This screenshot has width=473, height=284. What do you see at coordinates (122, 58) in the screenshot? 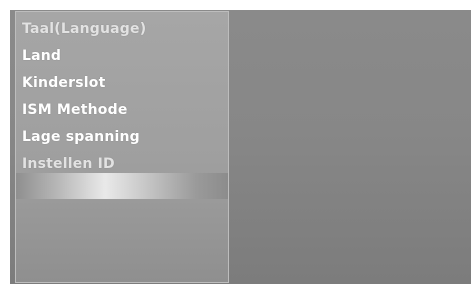
I see `menu-item-country: Land` at bounding box center [122, 58].